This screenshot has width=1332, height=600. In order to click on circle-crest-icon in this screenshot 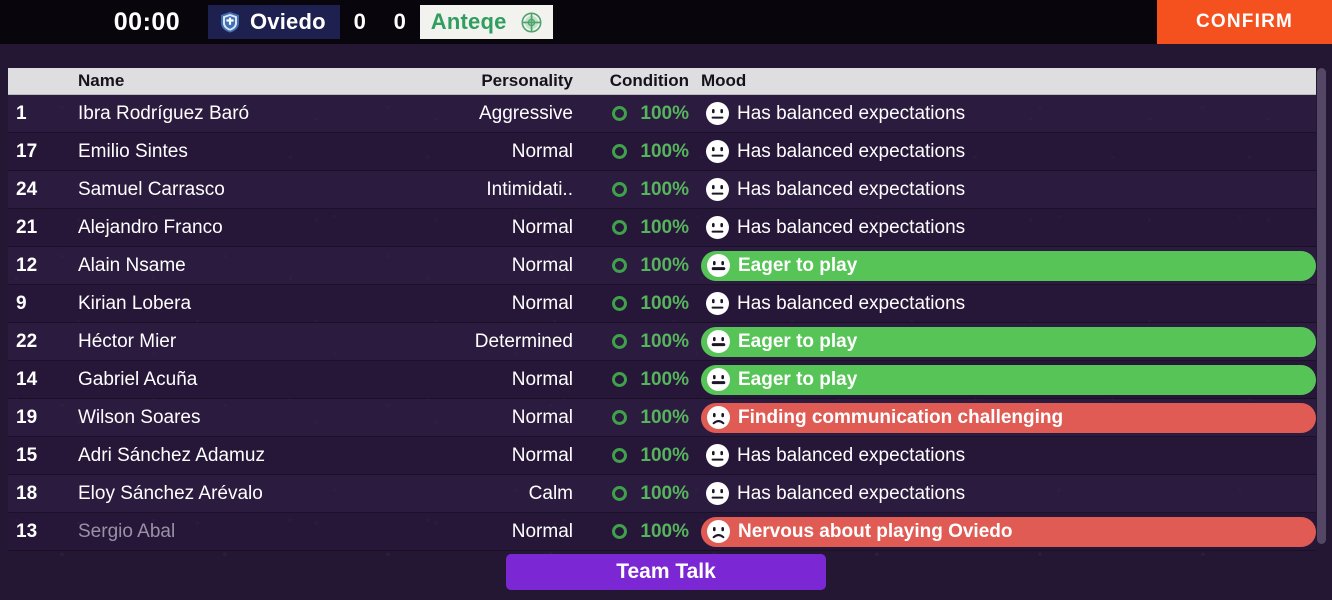, I will do `click(531, 22)`.